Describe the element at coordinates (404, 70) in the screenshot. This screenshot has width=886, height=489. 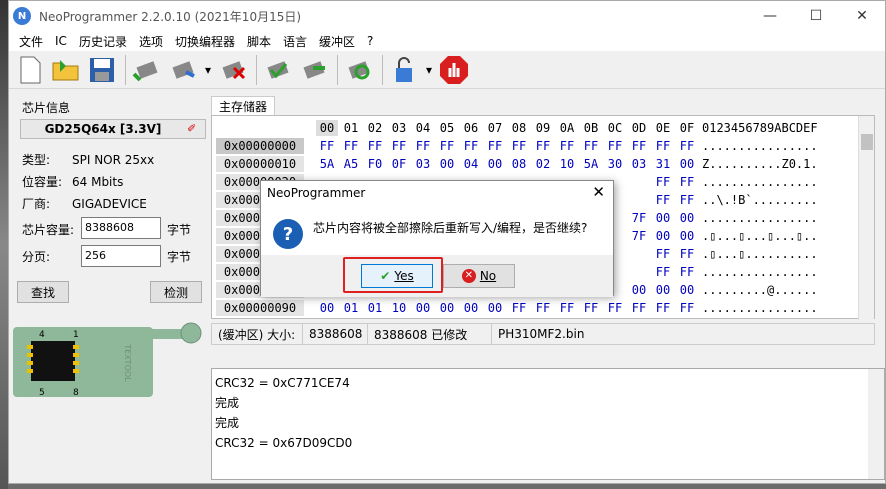
I see `lock-icon` at that location.